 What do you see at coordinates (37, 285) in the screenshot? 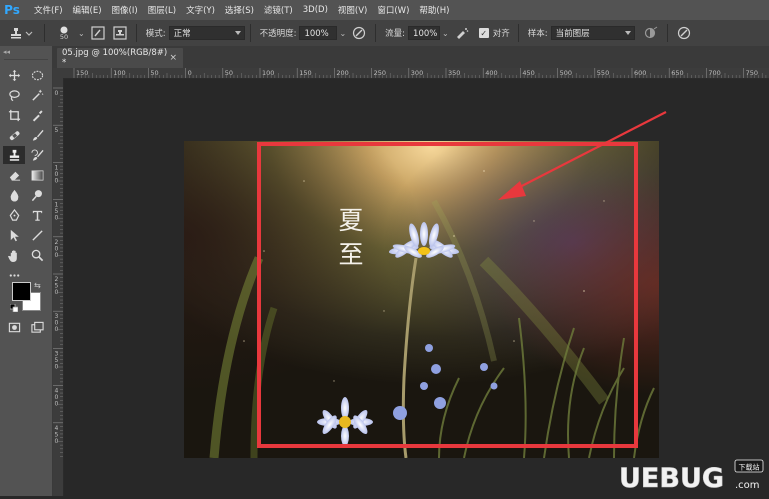
I see `swap-colors-icon: ⇆` at bounding box center [37, 285].